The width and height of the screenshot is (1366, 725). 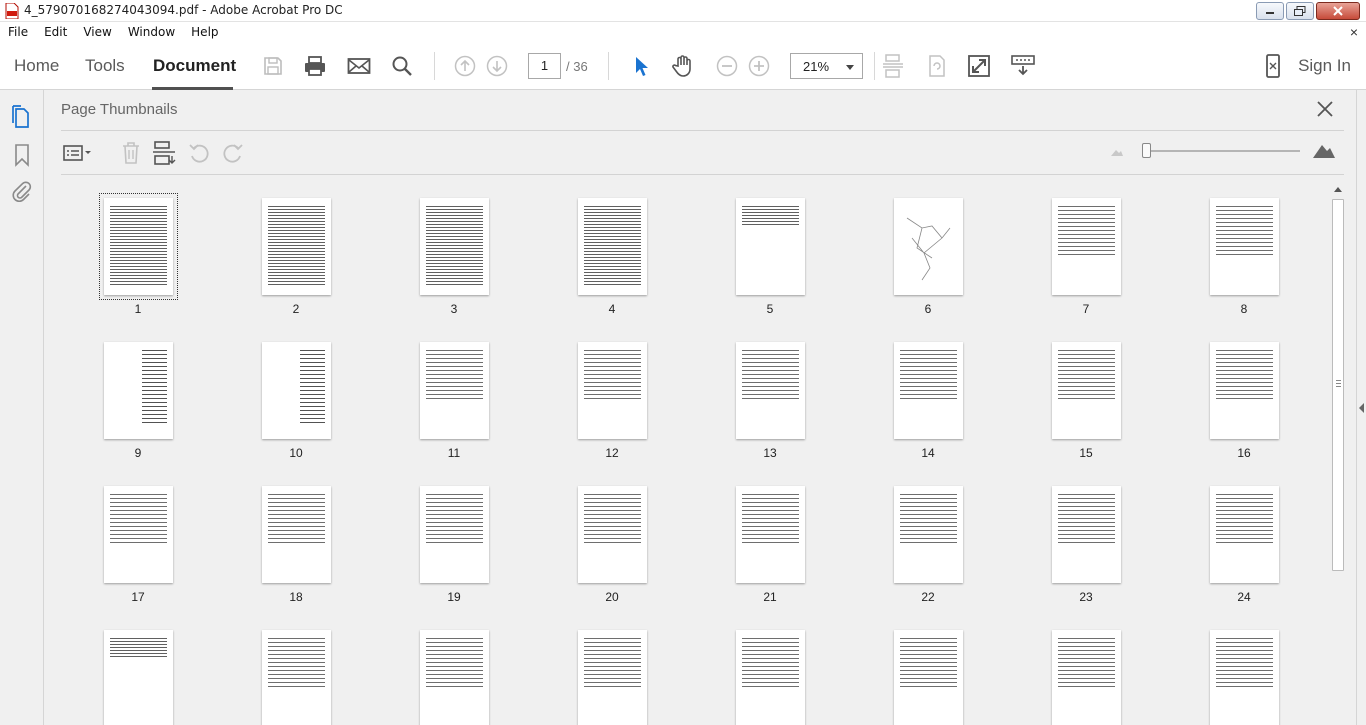 I want to click on page-thumbnail: 24, so click(x=1232, y=544).